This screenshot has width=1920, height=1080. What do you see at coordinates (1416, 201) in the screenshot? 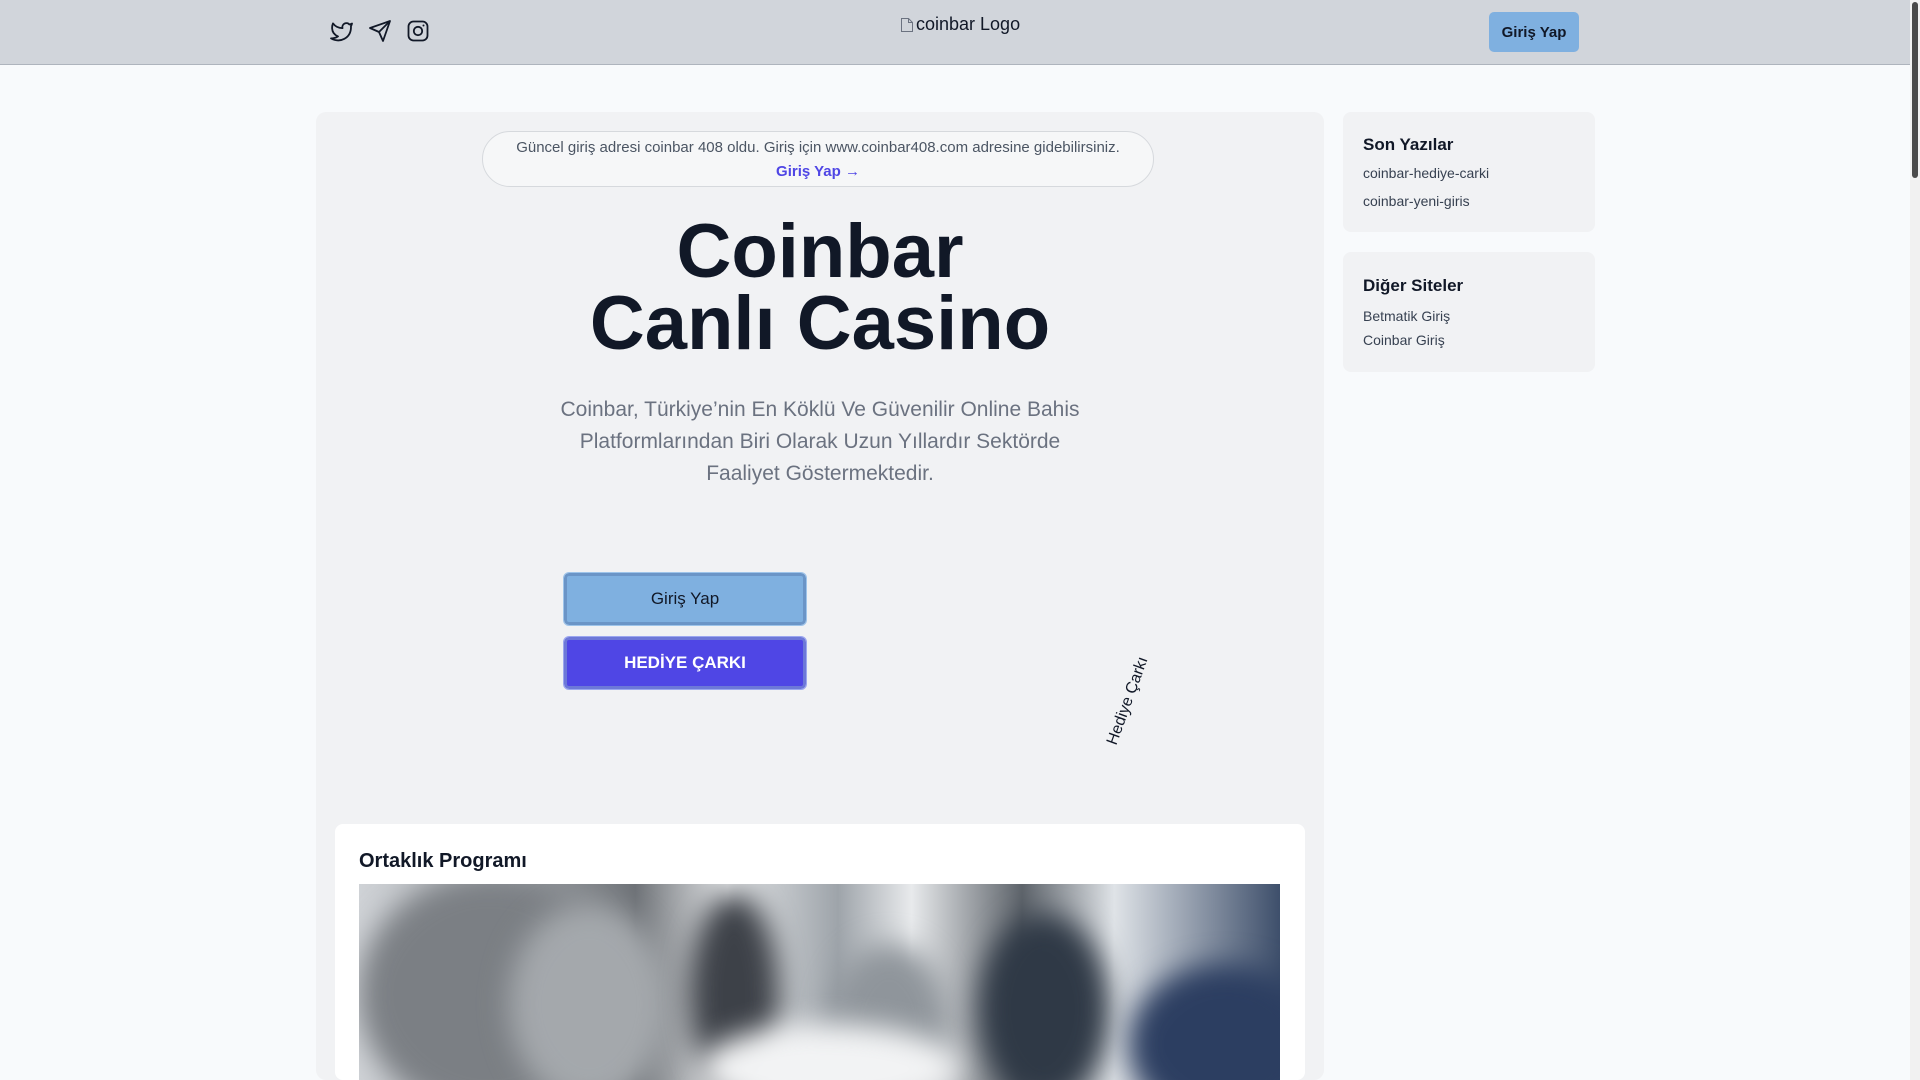
I see `recent-post-link: coinbar-yeni-giris` at bounding box center [1416, 201].